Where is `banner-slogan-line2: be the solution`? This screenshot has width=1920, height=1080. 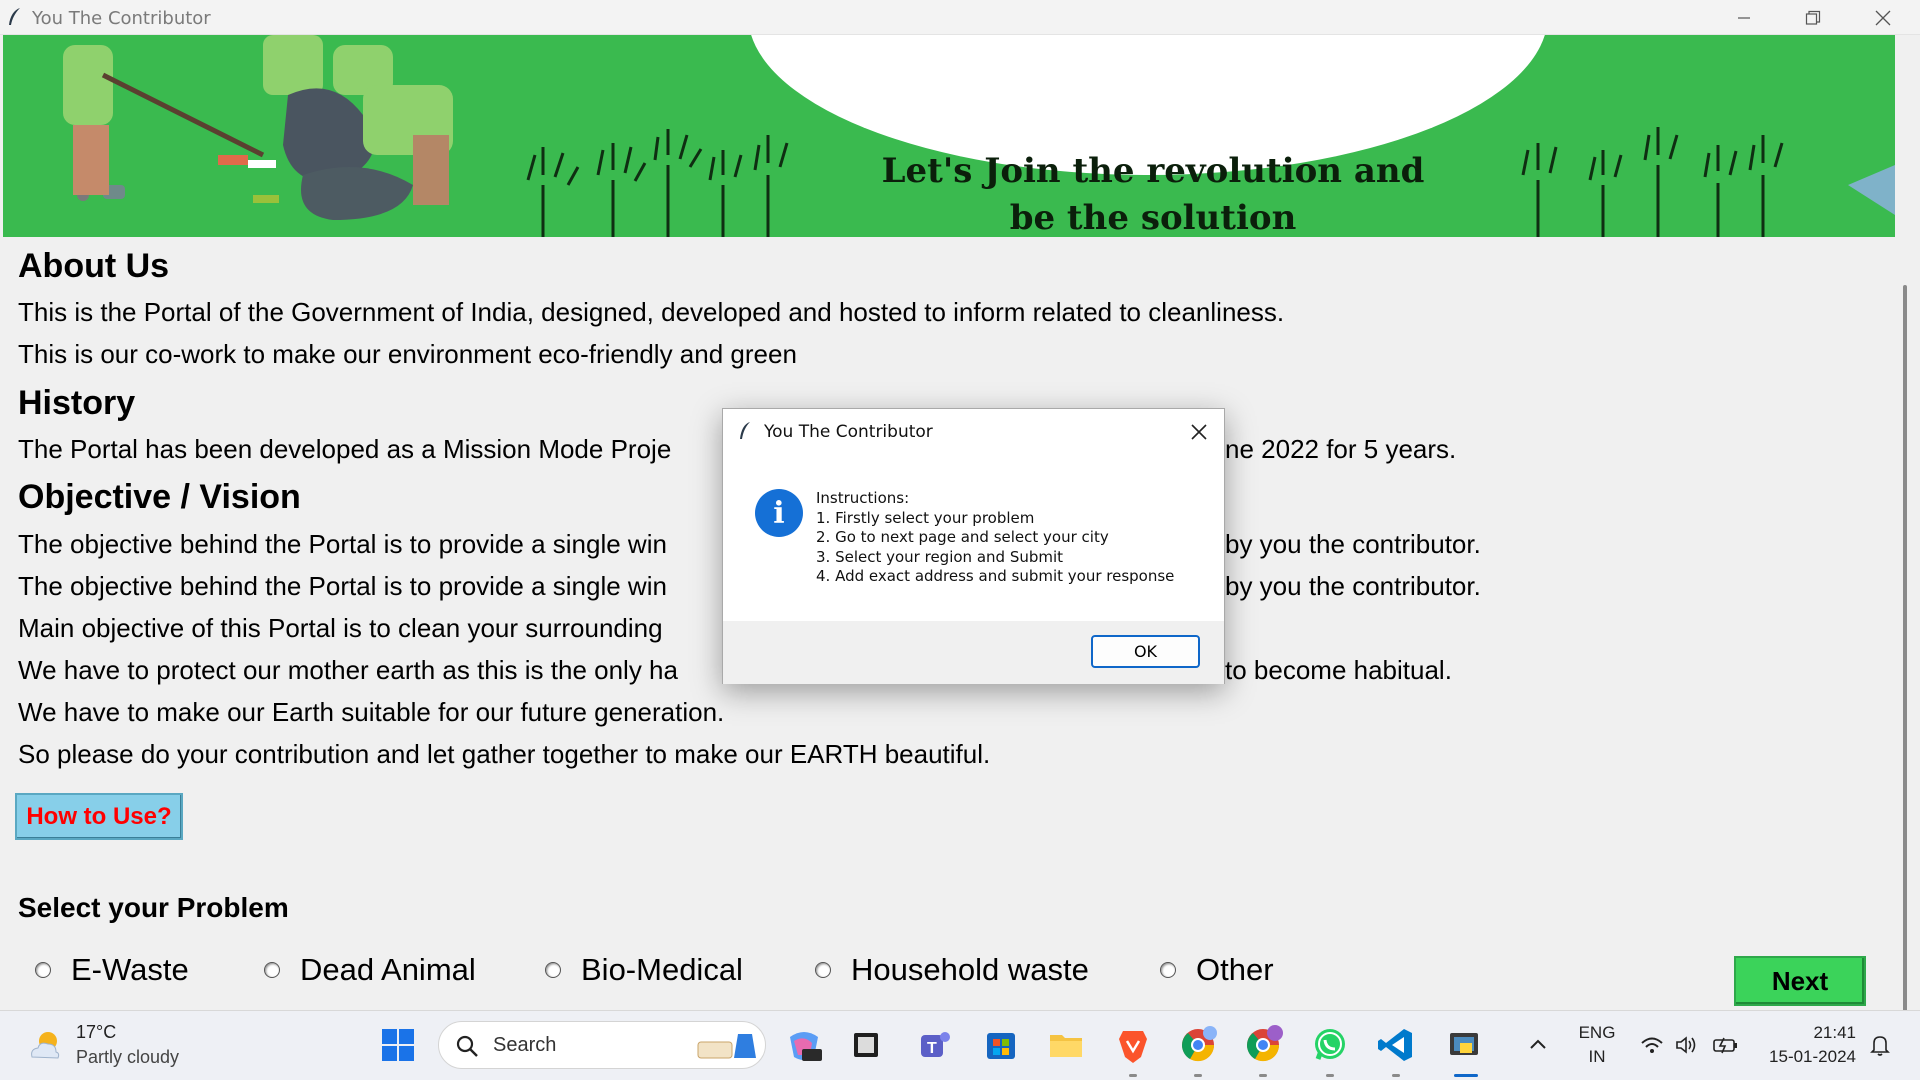
banner-slogan-line2: be the solution is located at coordinates (1153, 217).